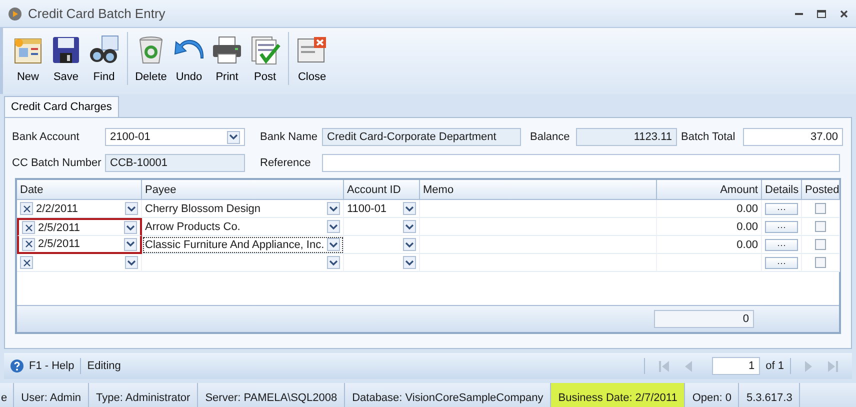 This screenshot has width=856, height=407. What do you see at coordinates (175, 163) in the screenshot?
I see `cc-batch-number-field: CCB-10001` at bounding box center [175, 163].